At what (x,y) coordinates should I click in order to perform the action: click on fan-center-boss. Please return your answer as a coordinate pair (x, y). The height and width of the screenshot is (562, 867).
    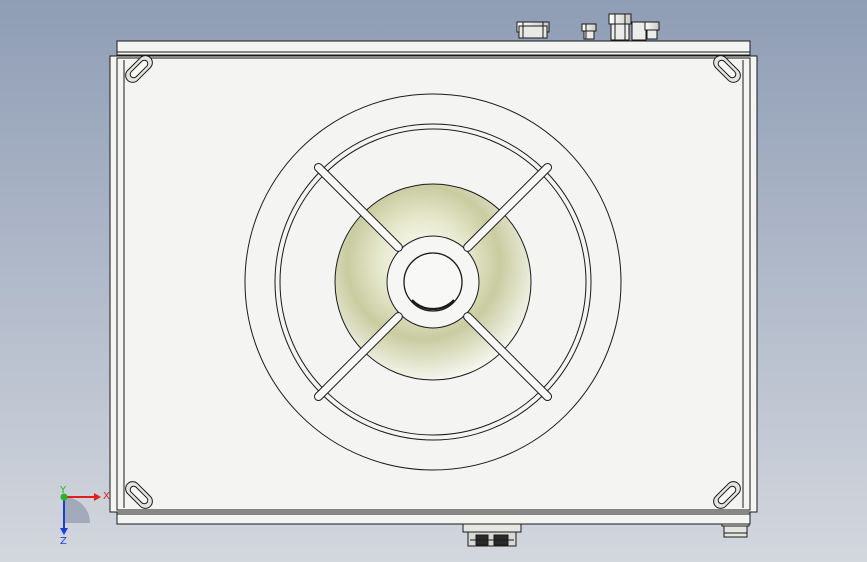
    Looking at the image, I should click on (433, 282).